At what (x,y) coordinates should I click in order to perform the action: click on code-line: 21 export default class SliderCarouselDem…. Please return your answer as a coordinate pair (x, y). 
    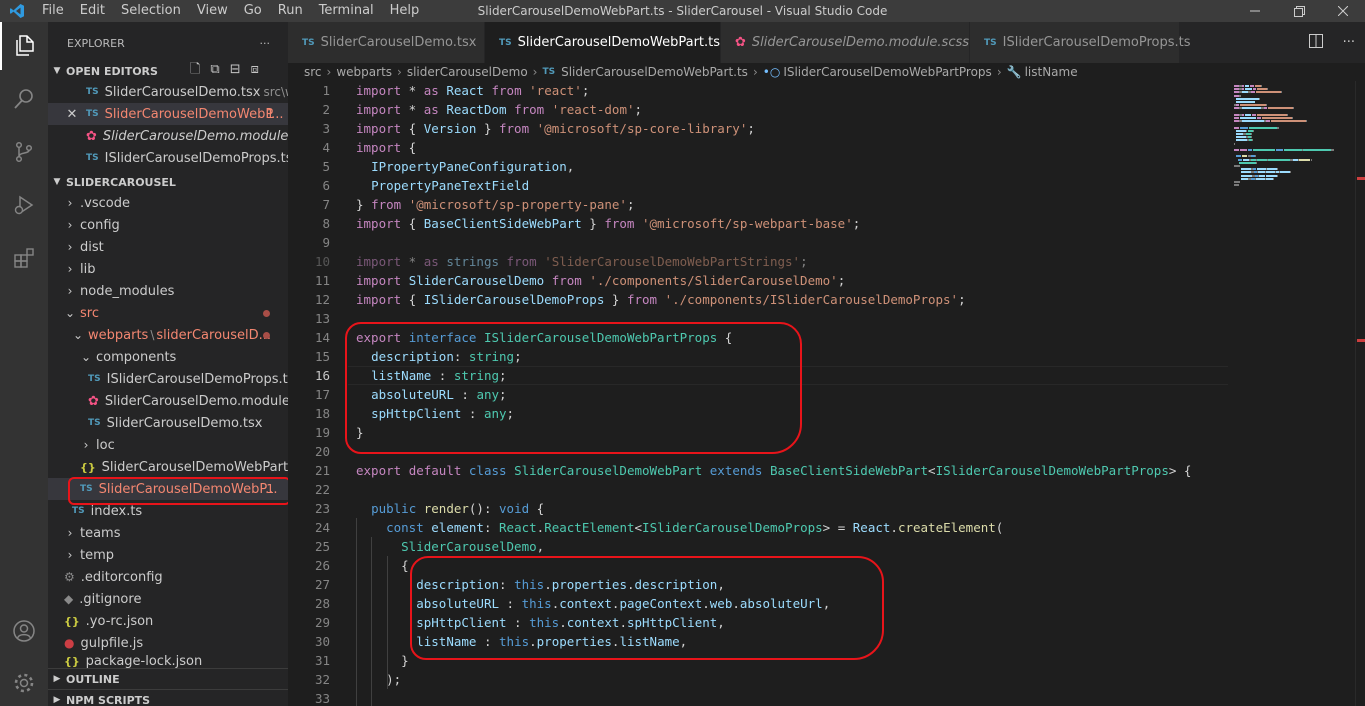
    Looking at the image, I should click on (759, 470).